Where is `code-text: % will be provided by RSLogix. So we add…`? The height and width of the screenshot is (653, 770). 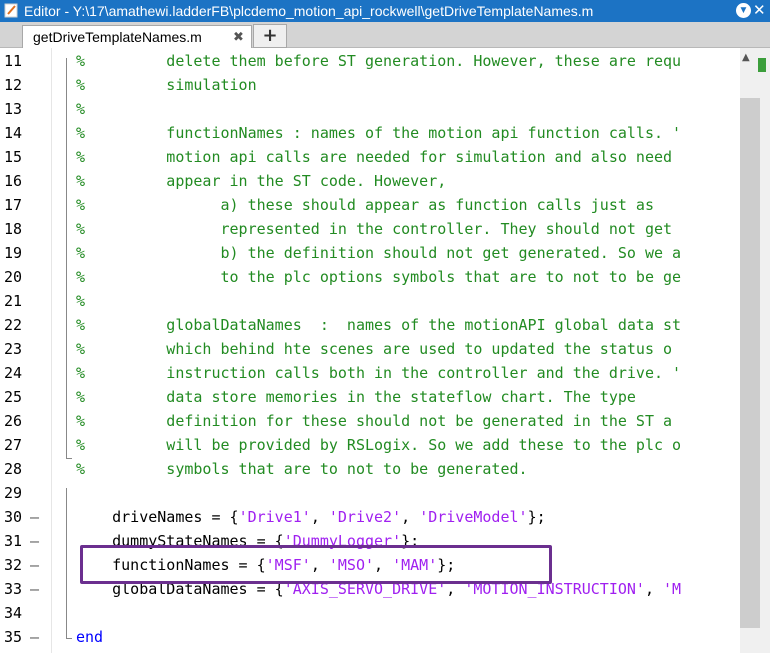
code-text: % will be provided by RSLogix. So we add… is located at coordinates (378, 445).